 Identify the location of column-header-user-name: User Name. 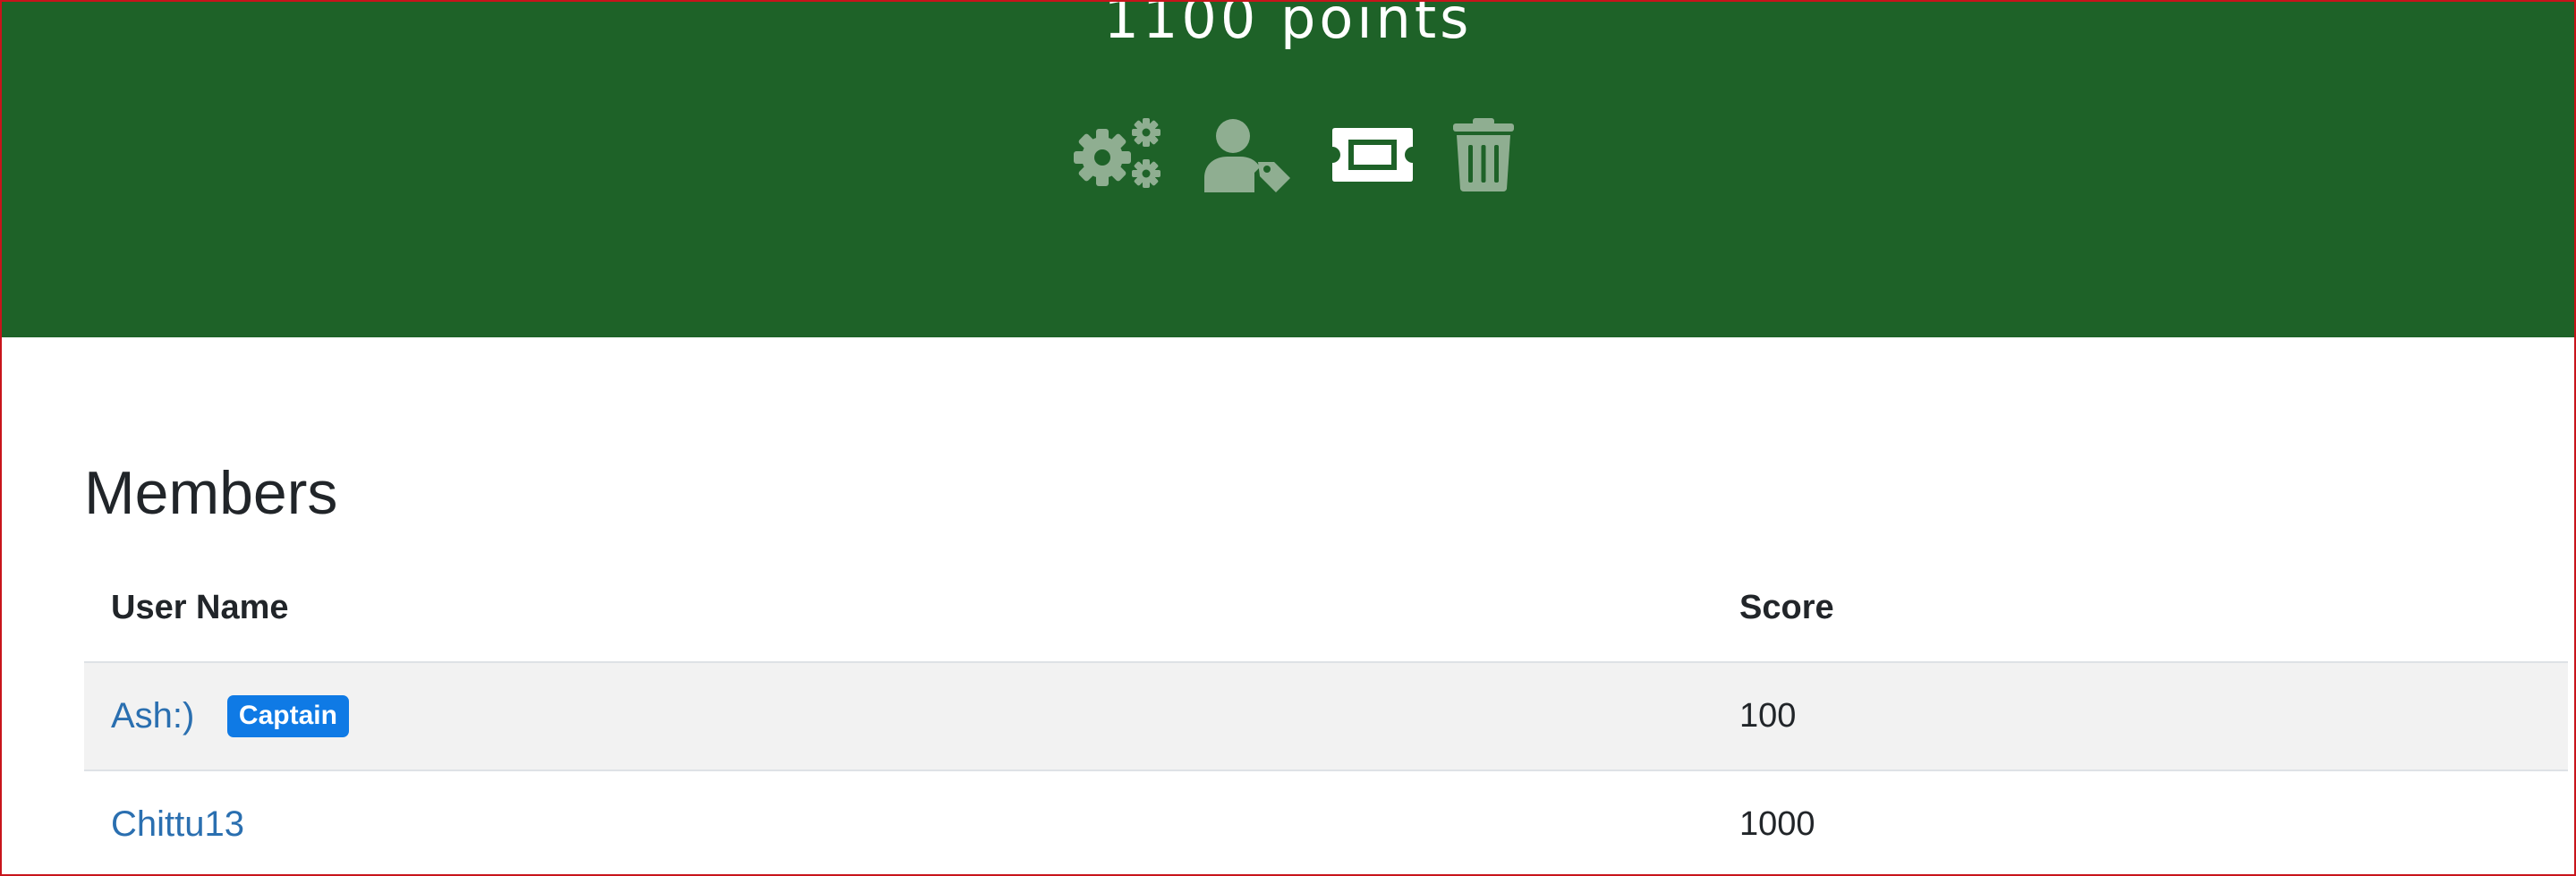
(898, 608).